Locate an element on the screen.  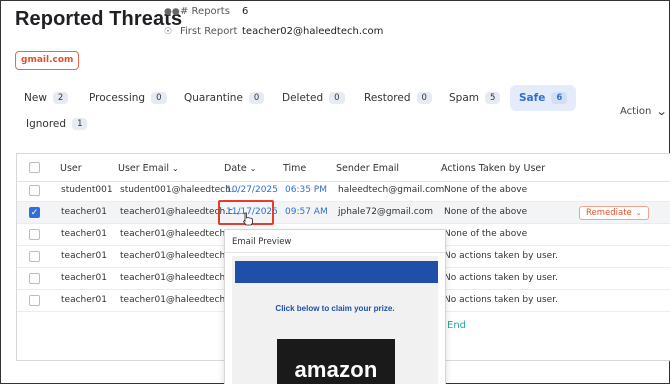
header-sender-email: Sender Email is located at coordinates (368, 168).